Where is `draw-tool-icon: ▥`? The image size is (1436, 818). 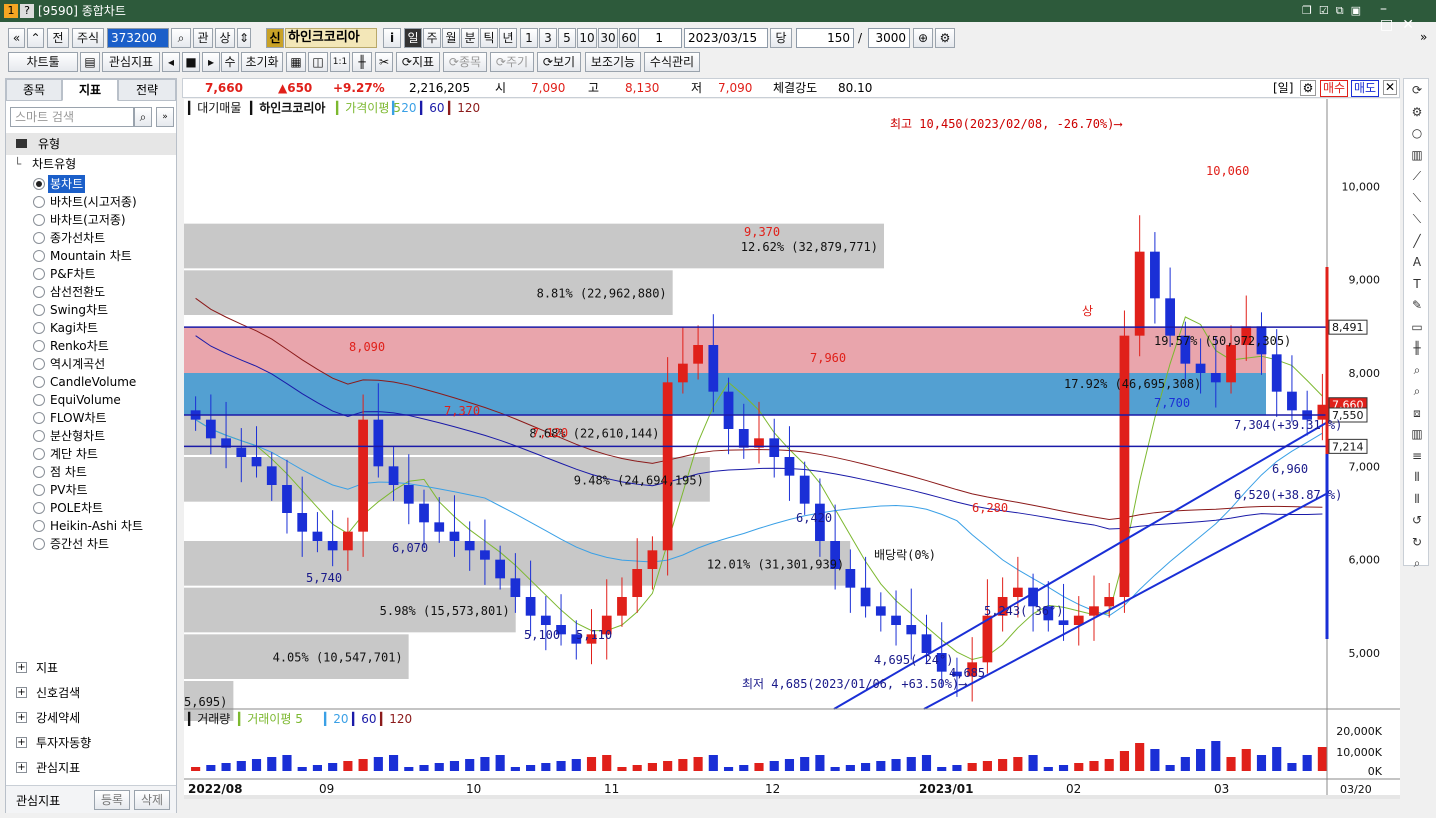
draw-tool-icon: ▥ is located at coordinates (1417, 155).